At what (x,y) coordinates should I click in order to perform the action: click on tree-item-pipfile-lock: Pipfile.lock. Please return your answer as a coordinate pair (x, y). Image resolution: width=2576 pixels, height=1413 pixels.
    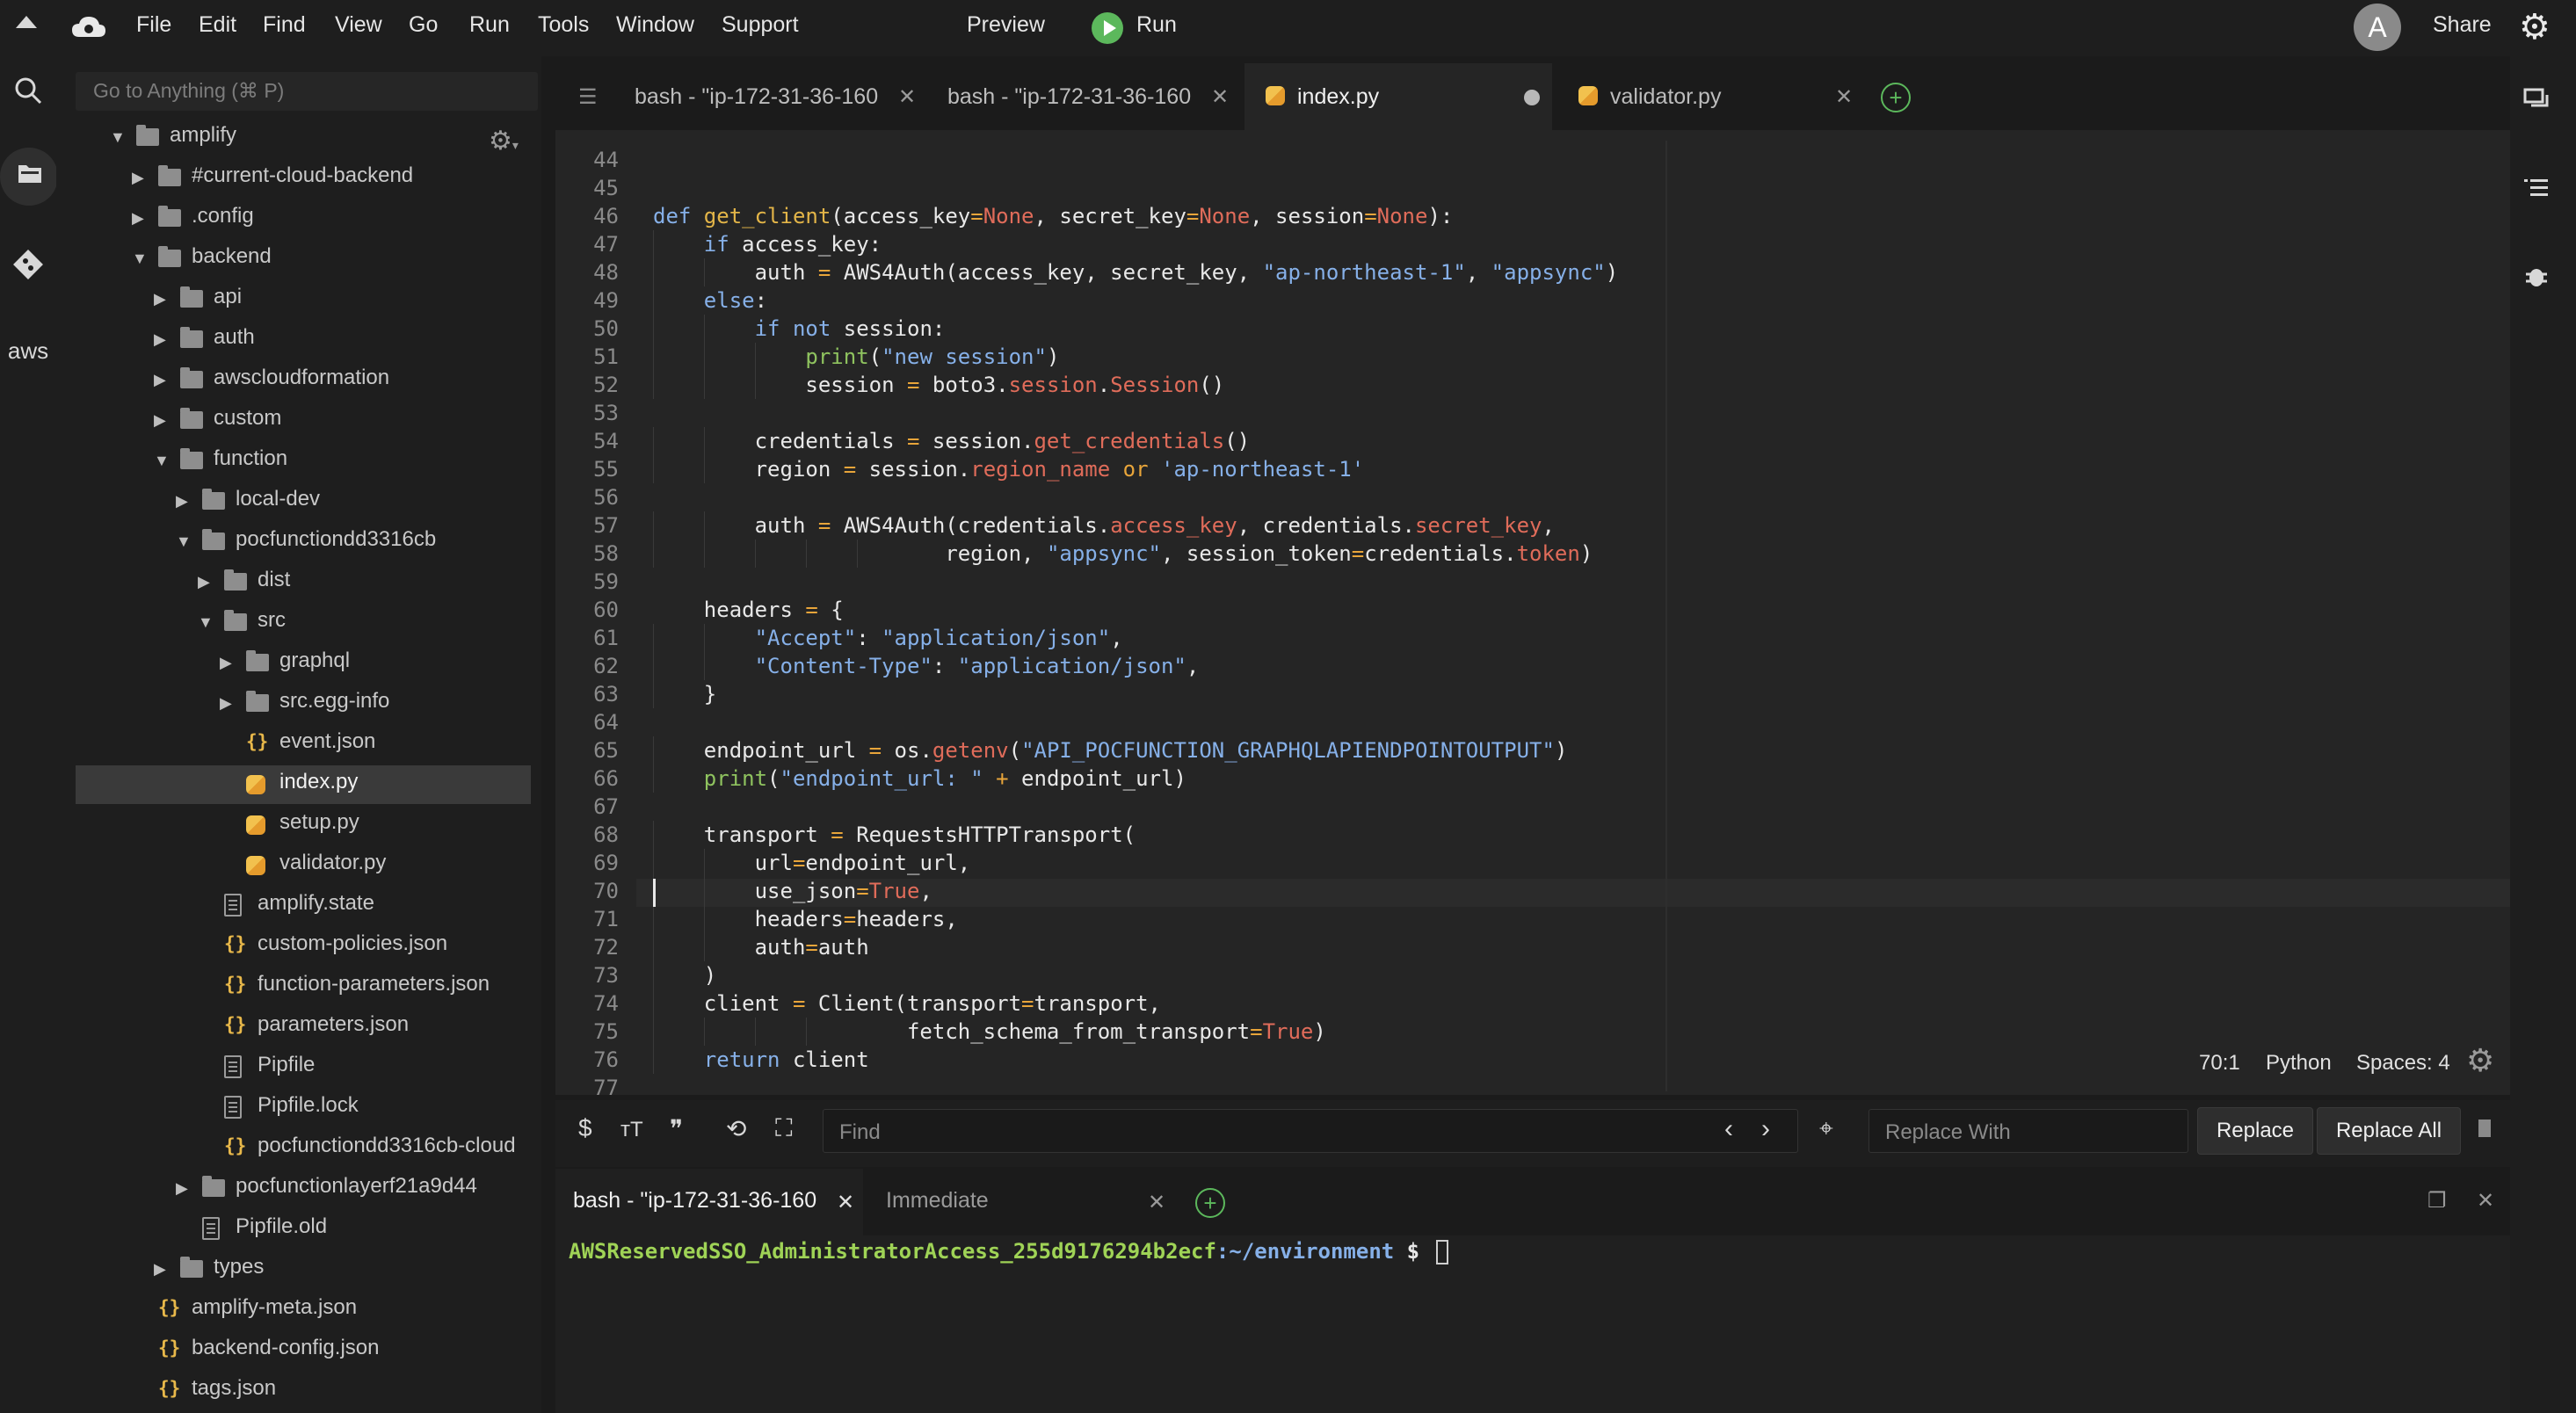
    Looking at the image, I should click on (364, 1109).